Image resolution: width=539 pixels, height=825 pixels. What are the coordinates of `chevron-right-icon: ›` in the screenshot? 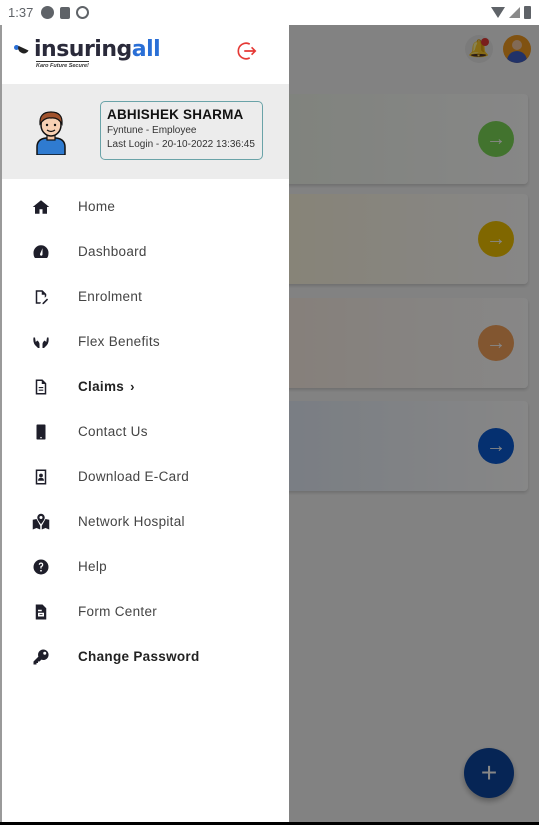 It's located at (132, 386).